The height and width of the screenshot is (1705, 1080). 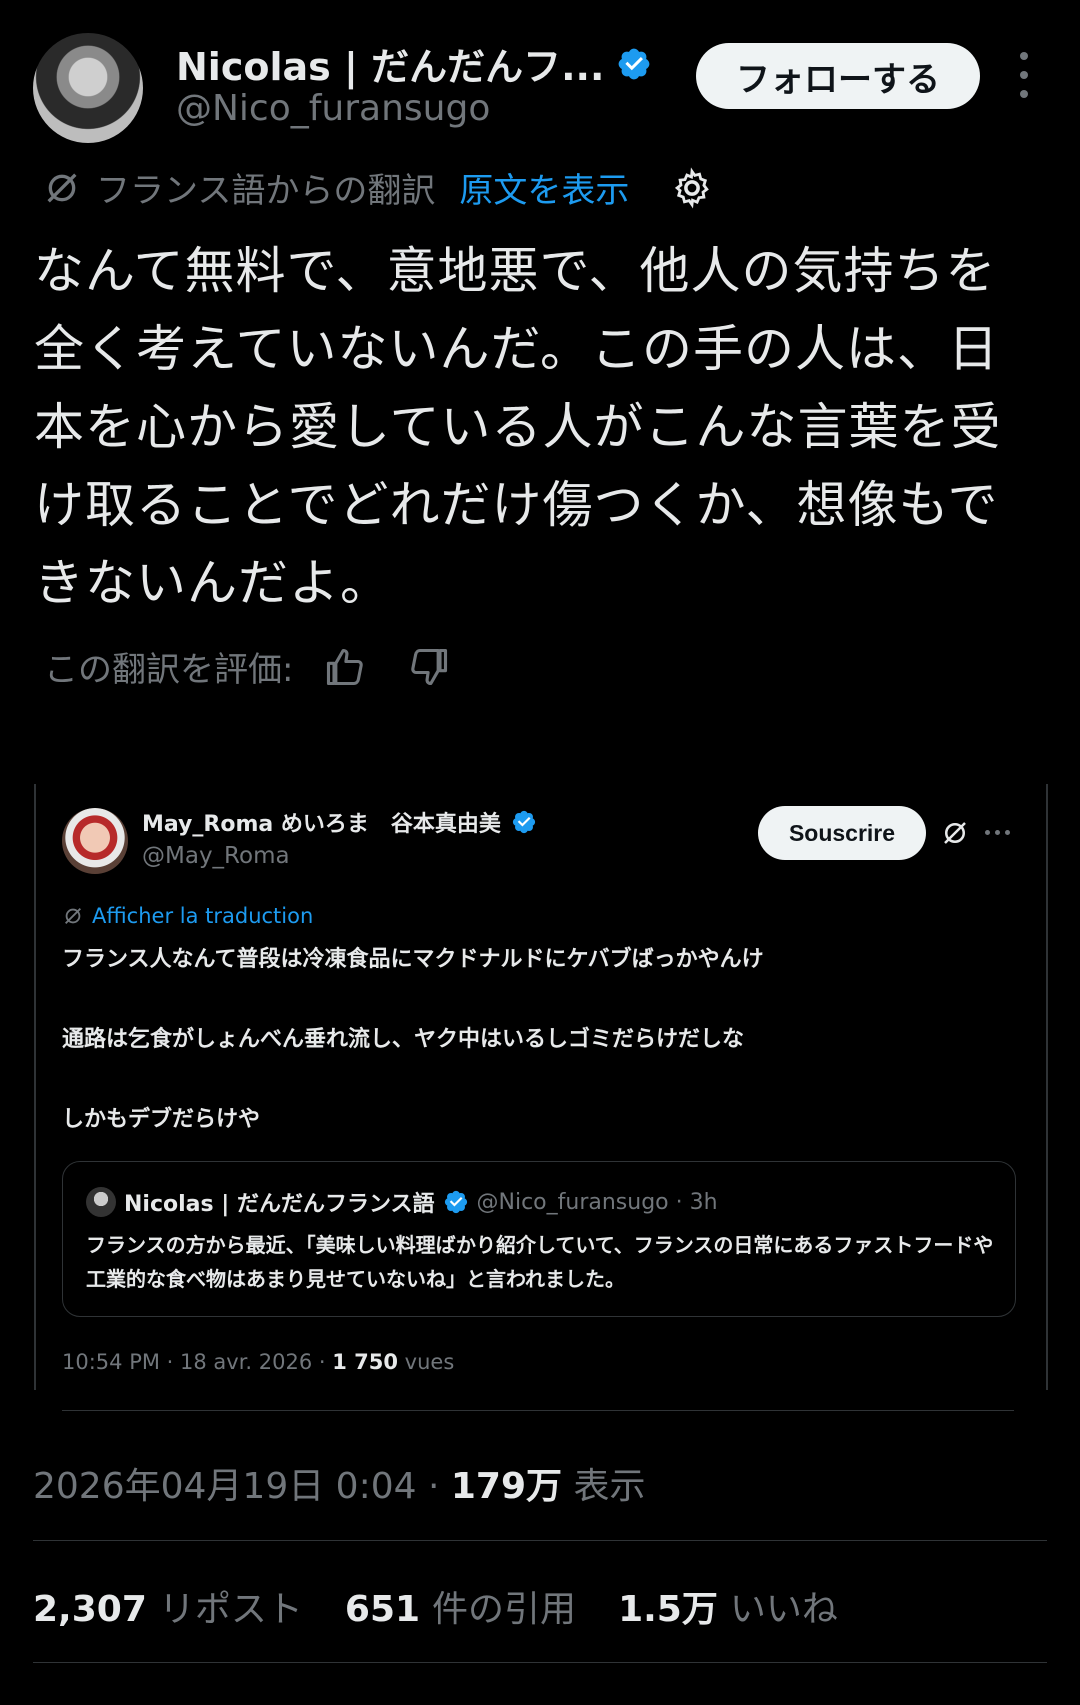 I want to click on quote-display-name: May_Roma めいろま 谷本真由美, so click(x=321, y=822).